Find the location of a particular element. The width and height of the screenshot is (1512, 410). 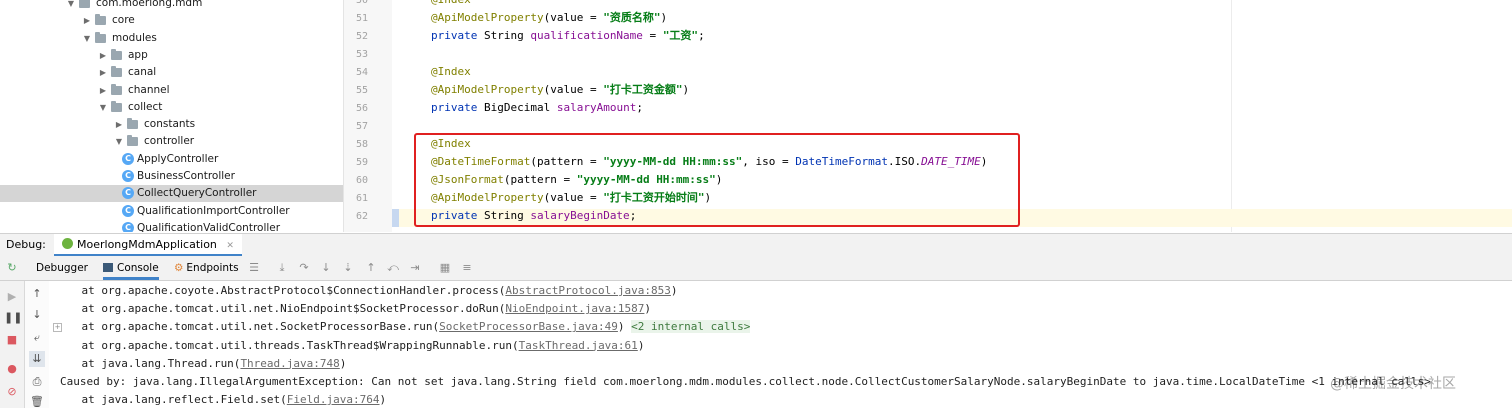

tree-item: C BusinessController is located at coordinates (171, 176).